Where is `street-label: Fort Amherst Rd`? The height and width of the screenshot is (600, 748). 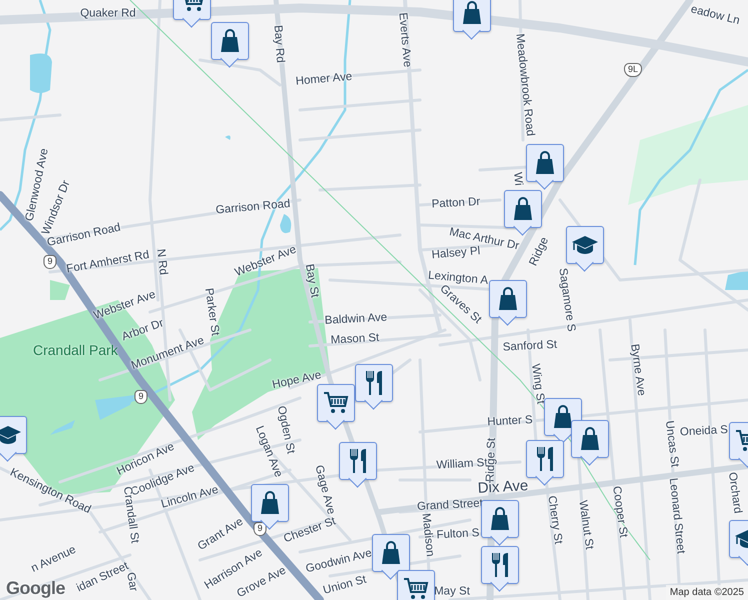
street-label: Fort Amherst Rd is located at coordinates (108, 263).